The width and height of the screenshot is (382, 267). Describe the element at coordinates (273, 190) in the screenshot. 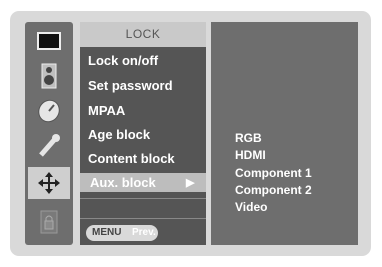

I see `source-item-component-2: Component 2` at that location.